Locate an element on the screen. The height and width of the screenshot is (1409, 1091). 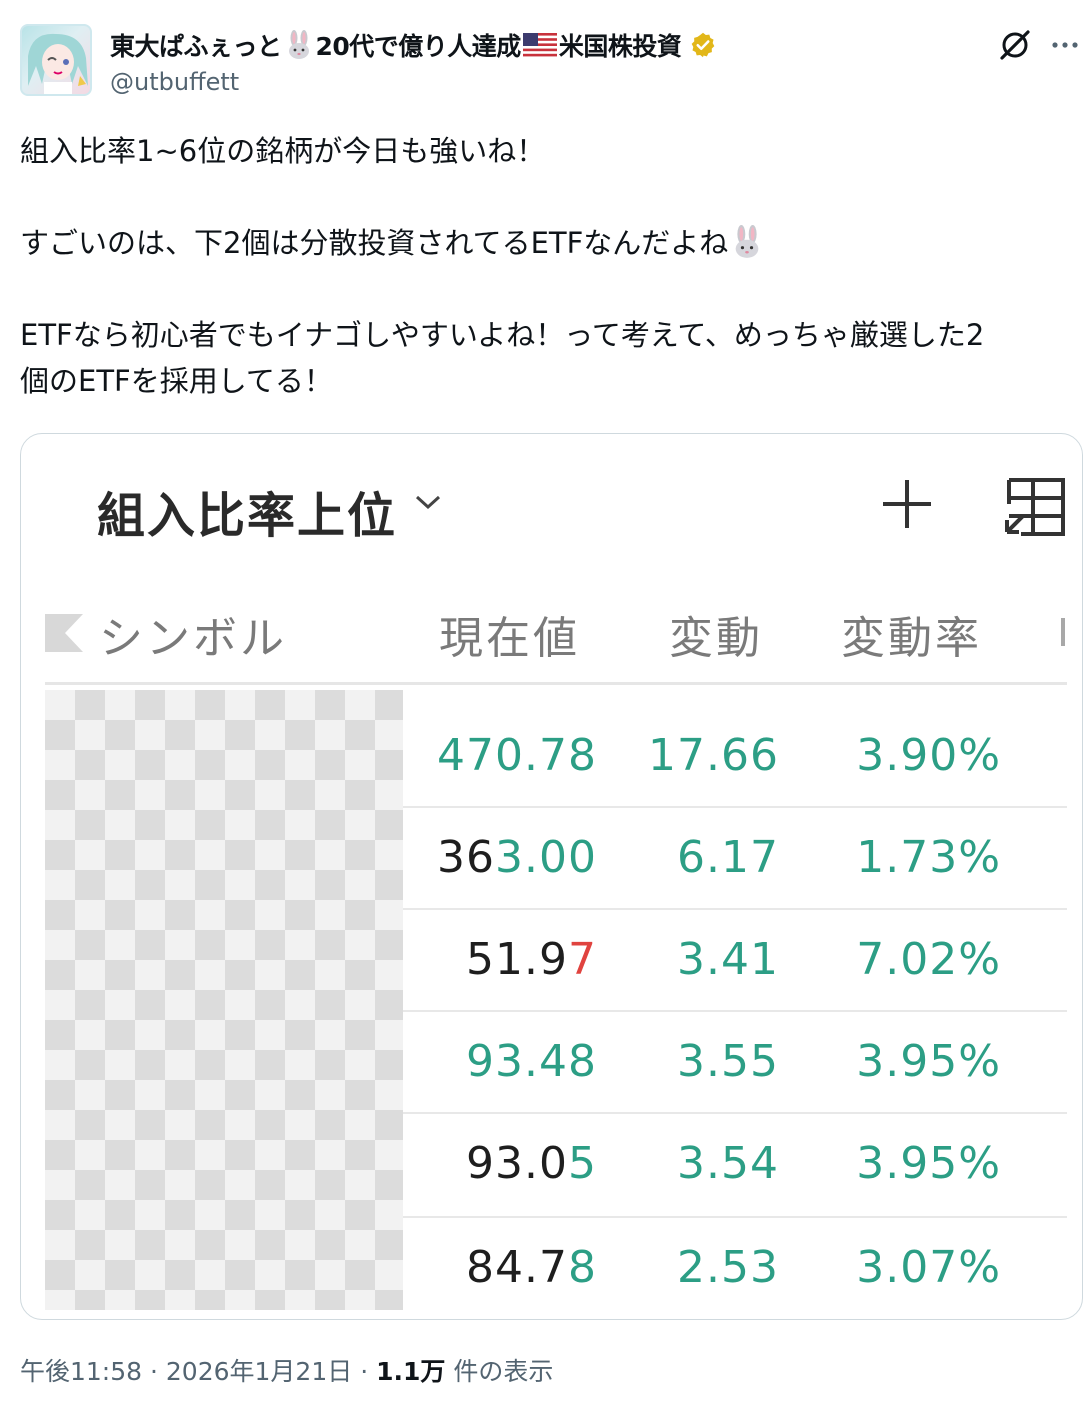
verified-badge-icon is located at coordinates (703, 45).